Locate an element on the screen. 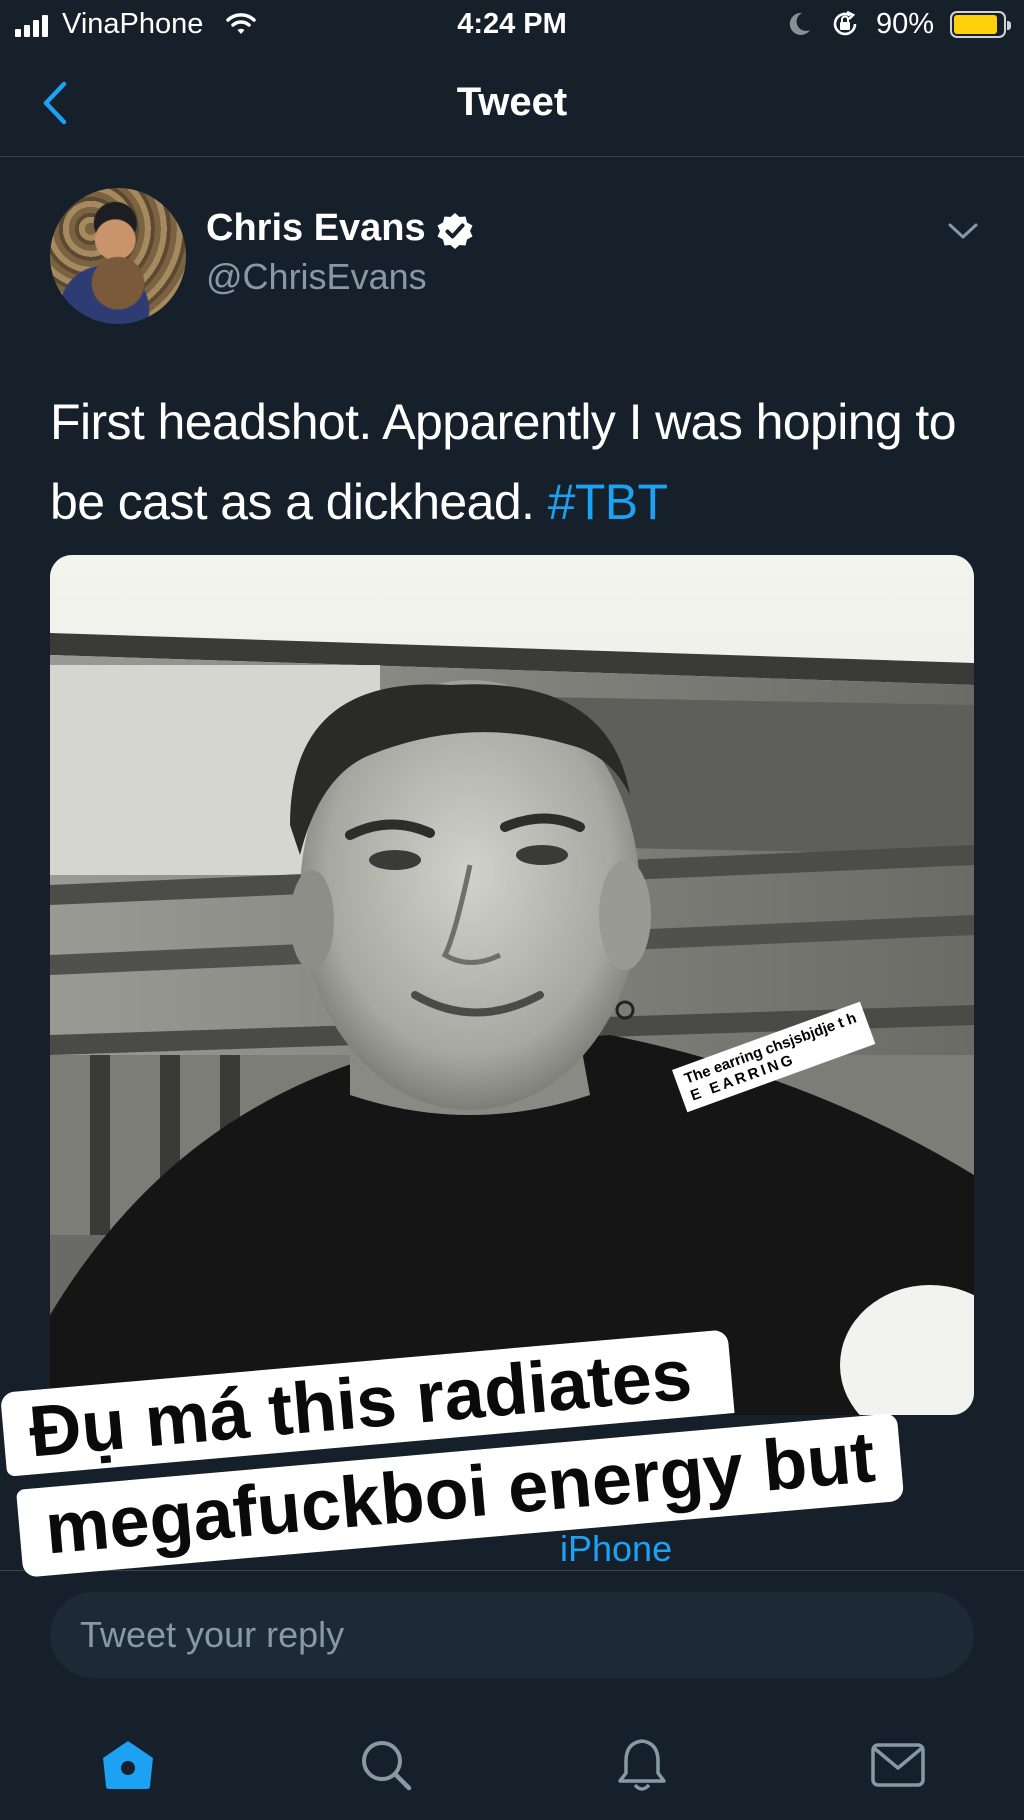 The height and width of the screenshot is (1820, 1024). status-bar: VinaPhone 4:24 PM 90% is located at coordinates (512, 25).